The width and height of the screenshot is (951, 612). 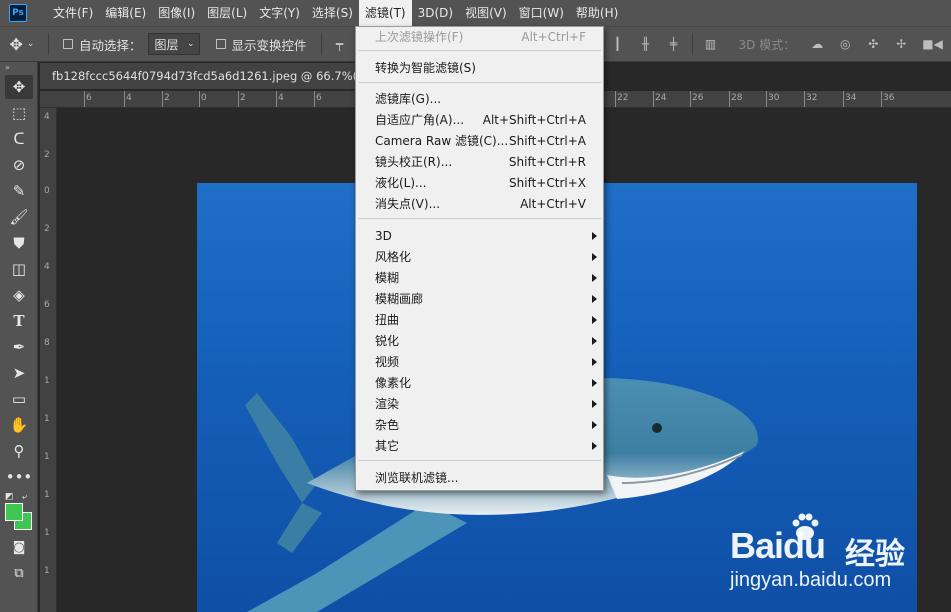 I want to click on path-select-tool: ➤, so click(x=19, y=373).